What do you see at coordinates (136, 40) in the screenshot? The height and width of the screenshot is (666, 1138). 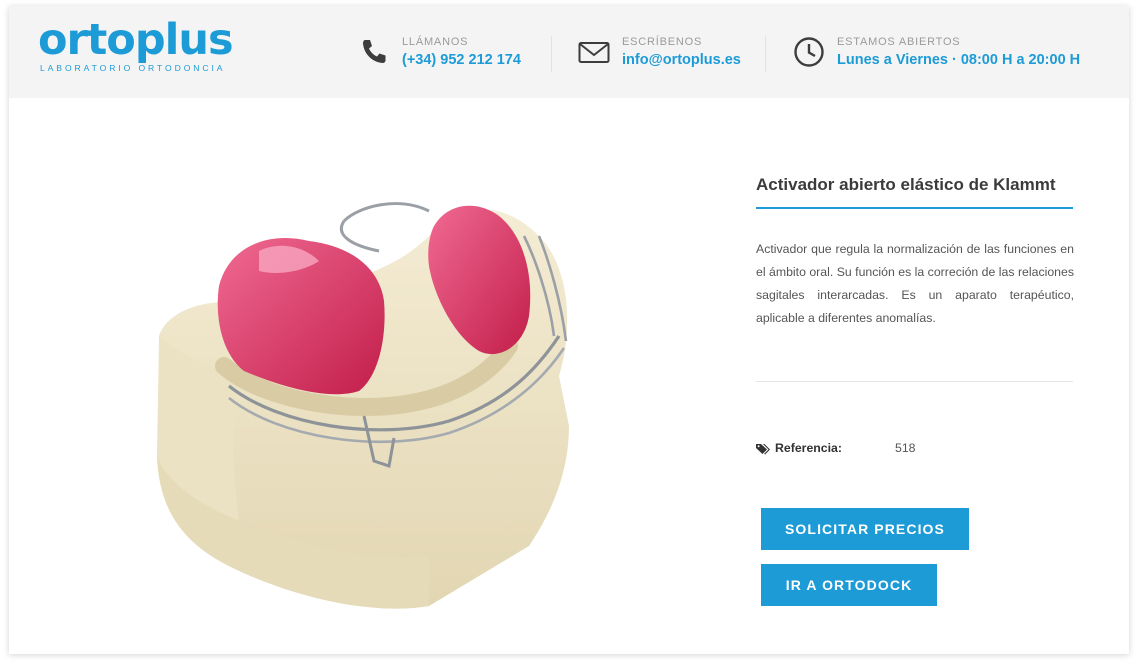 I see `logo-wordmark: ortoplus` at bounding box center [136, 40].